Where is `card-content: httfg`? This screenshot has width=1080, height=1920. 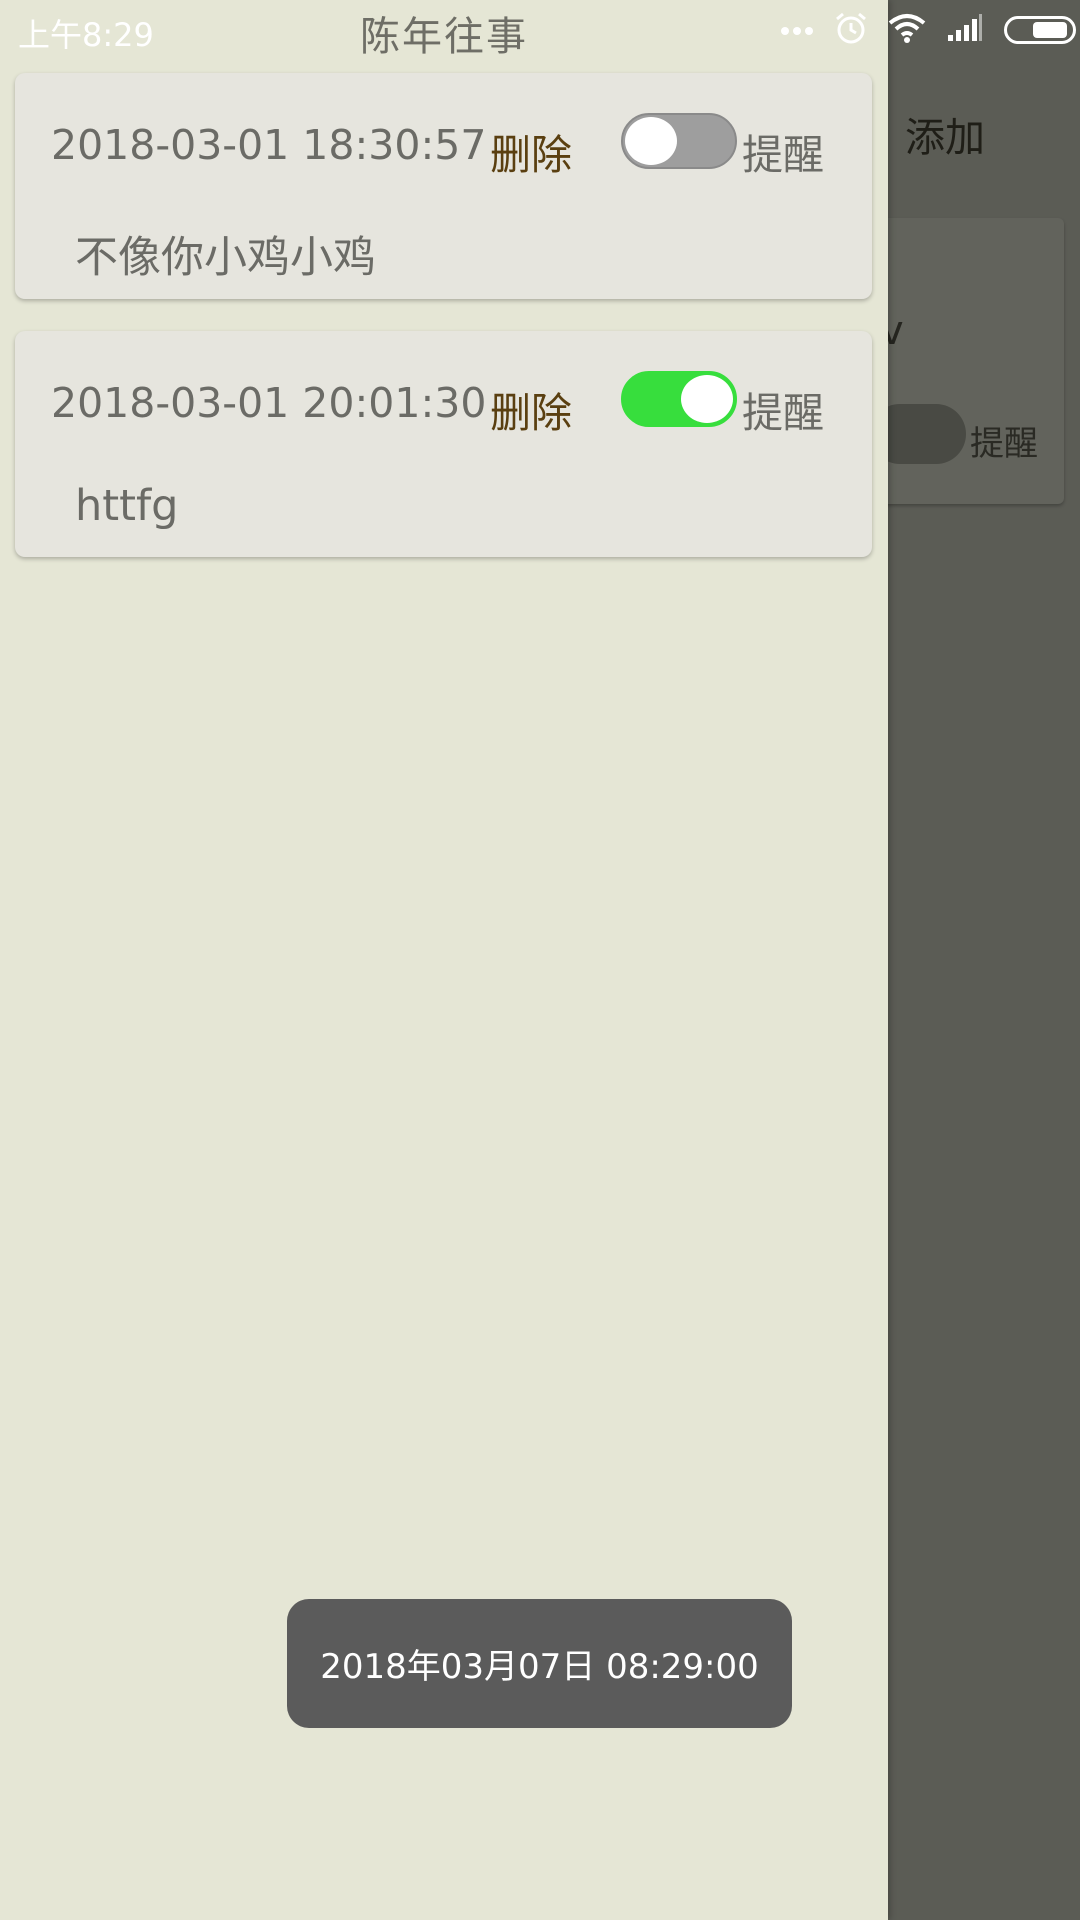
card-content: httfg is located at coordinates (127, 506).